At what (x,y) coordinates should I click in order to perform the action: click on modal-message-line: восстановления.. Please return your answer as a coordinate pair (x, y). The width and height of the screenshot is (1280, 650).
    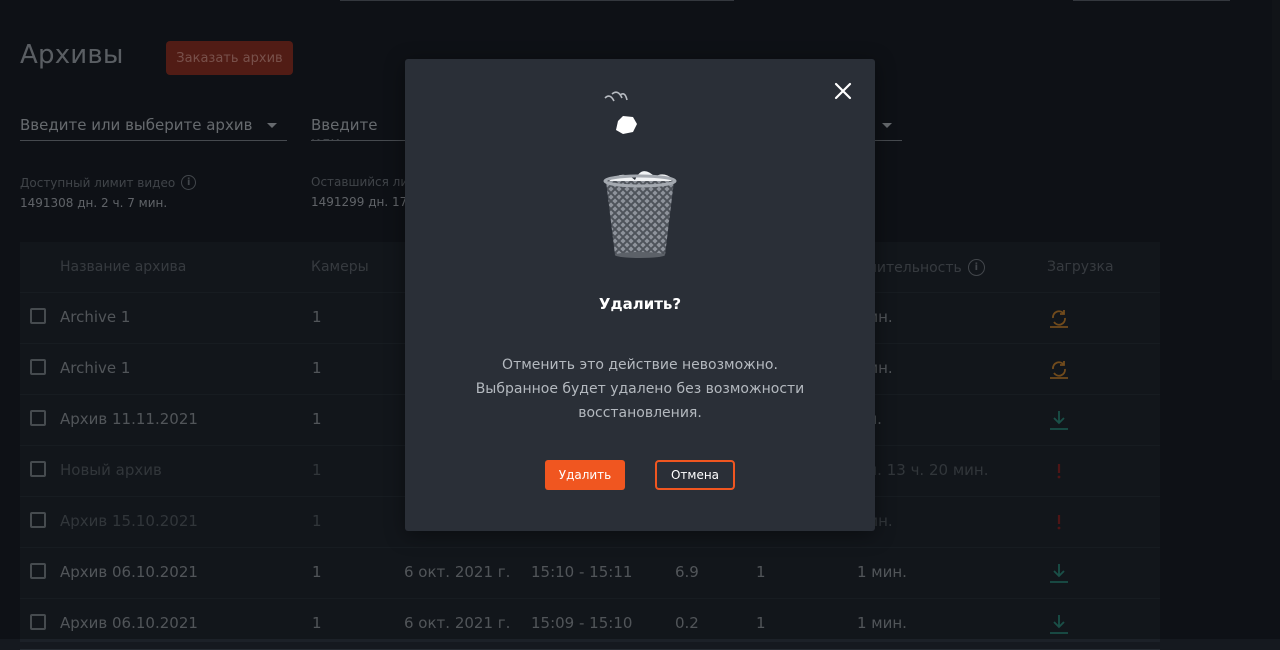
    Looking at the image, I should click on (640, 413).